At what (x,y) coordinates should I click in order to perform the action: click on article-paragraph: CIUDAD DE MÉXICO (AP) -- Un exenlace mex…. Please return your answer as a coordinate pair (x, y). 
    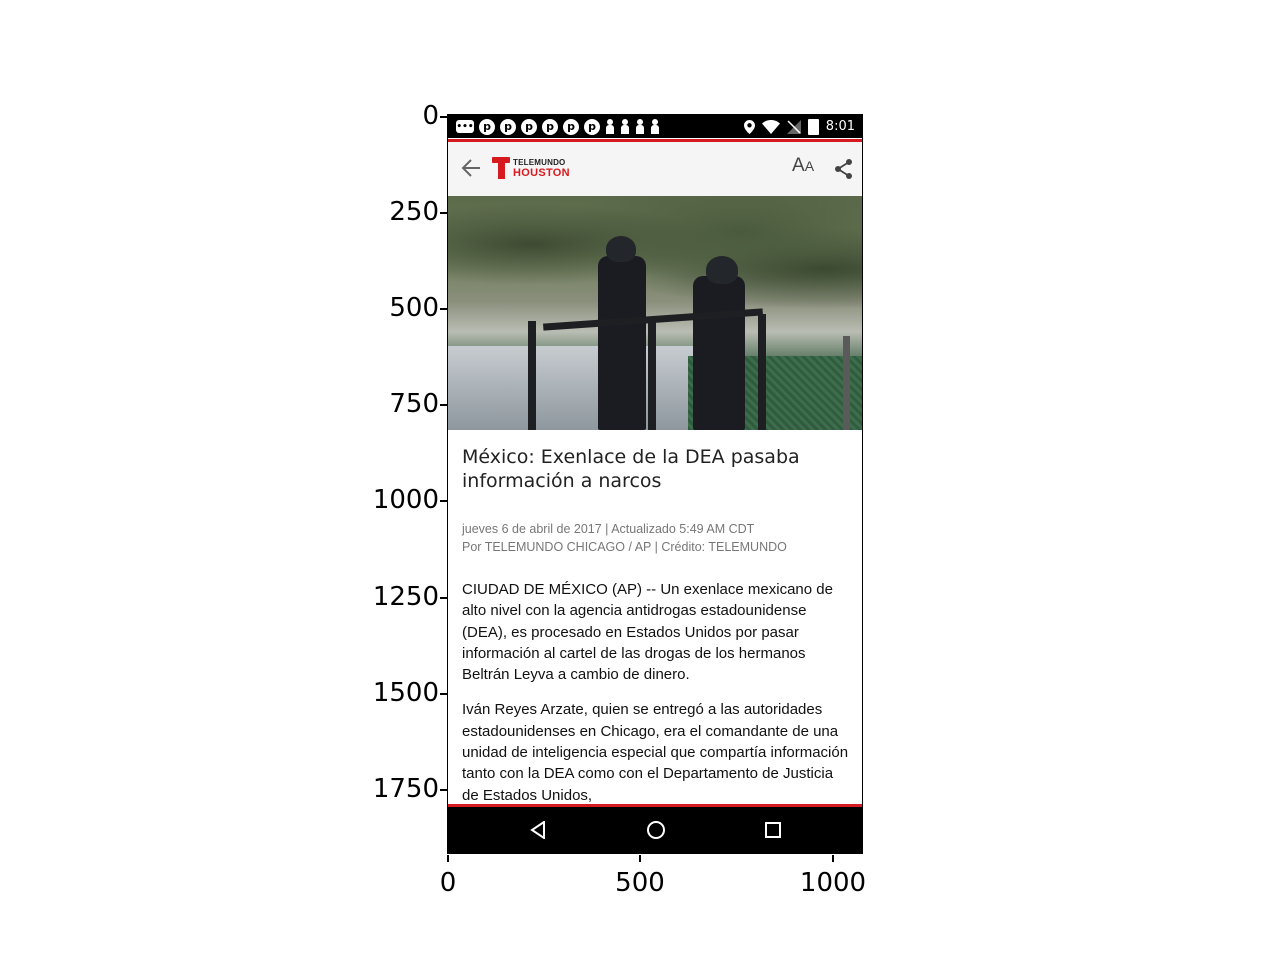
    Looking at the image, I should click on (647, 632).